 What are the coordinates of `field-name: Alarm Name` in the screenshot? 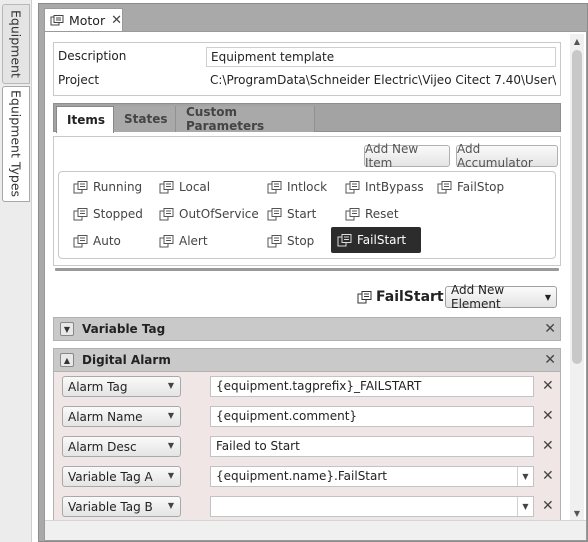 It's located at (105, 416).